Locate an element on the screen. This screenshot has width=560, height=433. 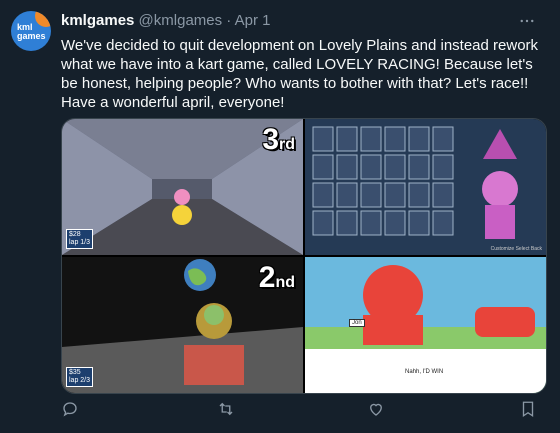
race-position: 3rd is located at coordinates (278, 140).